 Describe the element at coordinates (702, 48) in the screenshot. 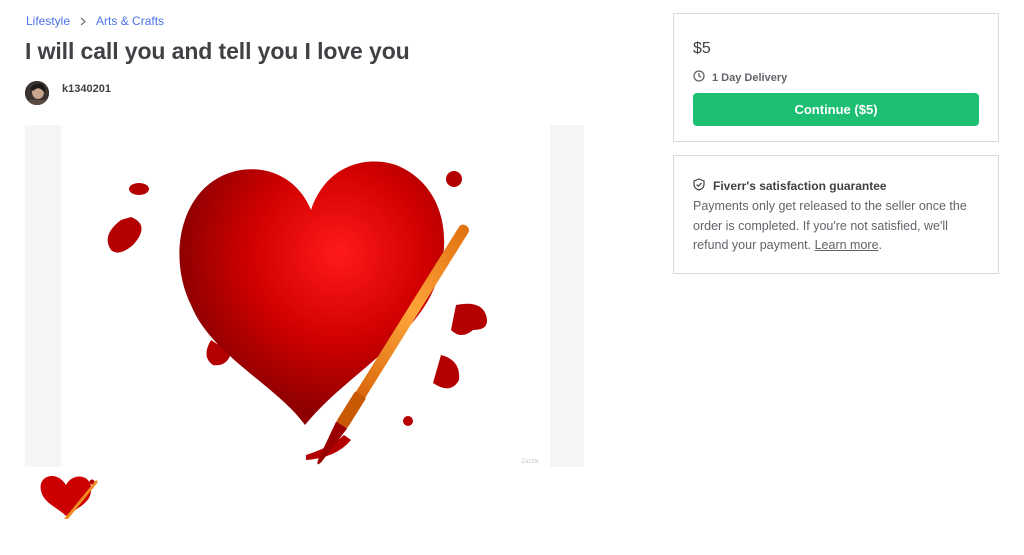

I see `price: $5` at that location.